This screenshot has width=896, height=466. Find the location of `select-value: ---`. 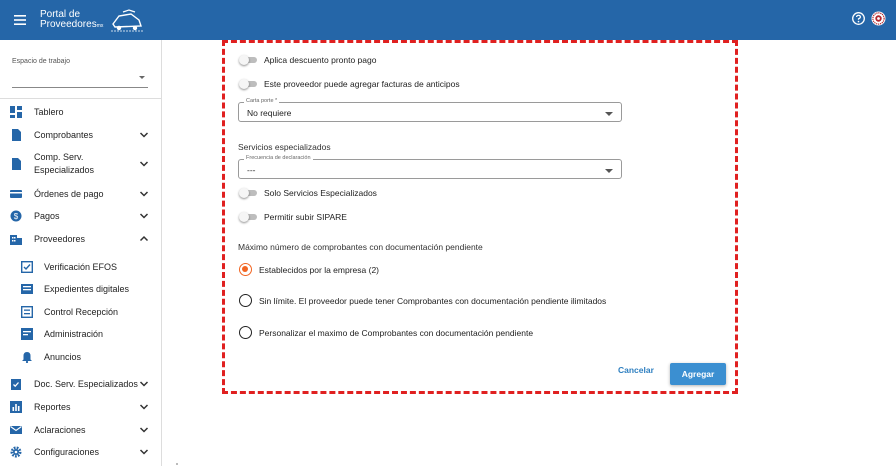

select-value: --- is located at coordinates (251, 170).